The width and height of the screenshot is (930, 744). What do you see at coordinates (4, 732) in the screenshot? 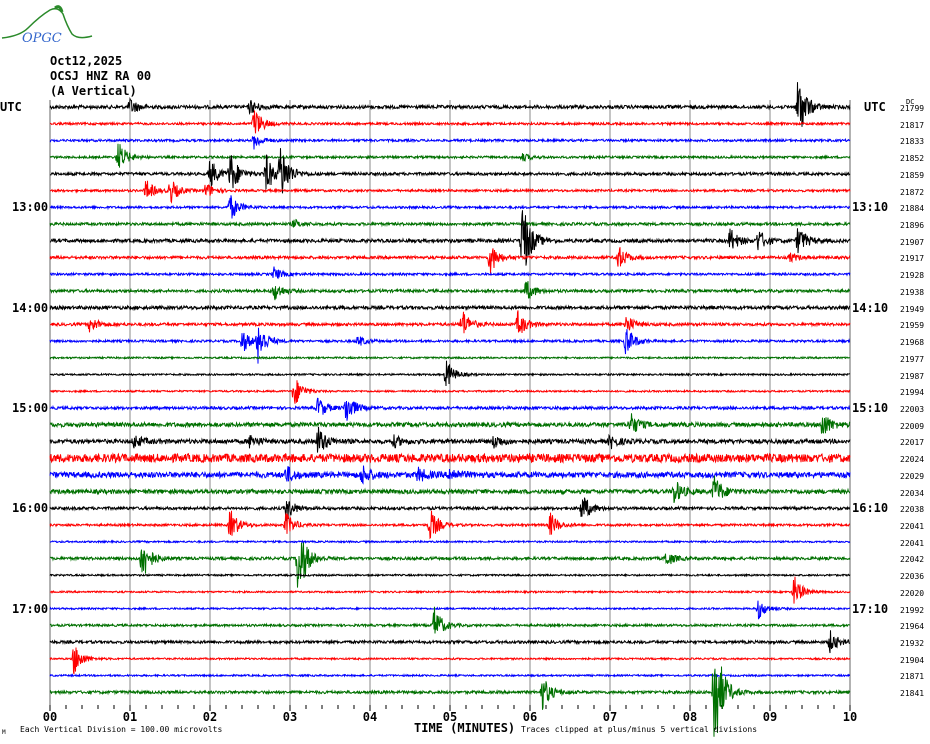
I see `corner-mark: M` at bounding box center [4, 732].